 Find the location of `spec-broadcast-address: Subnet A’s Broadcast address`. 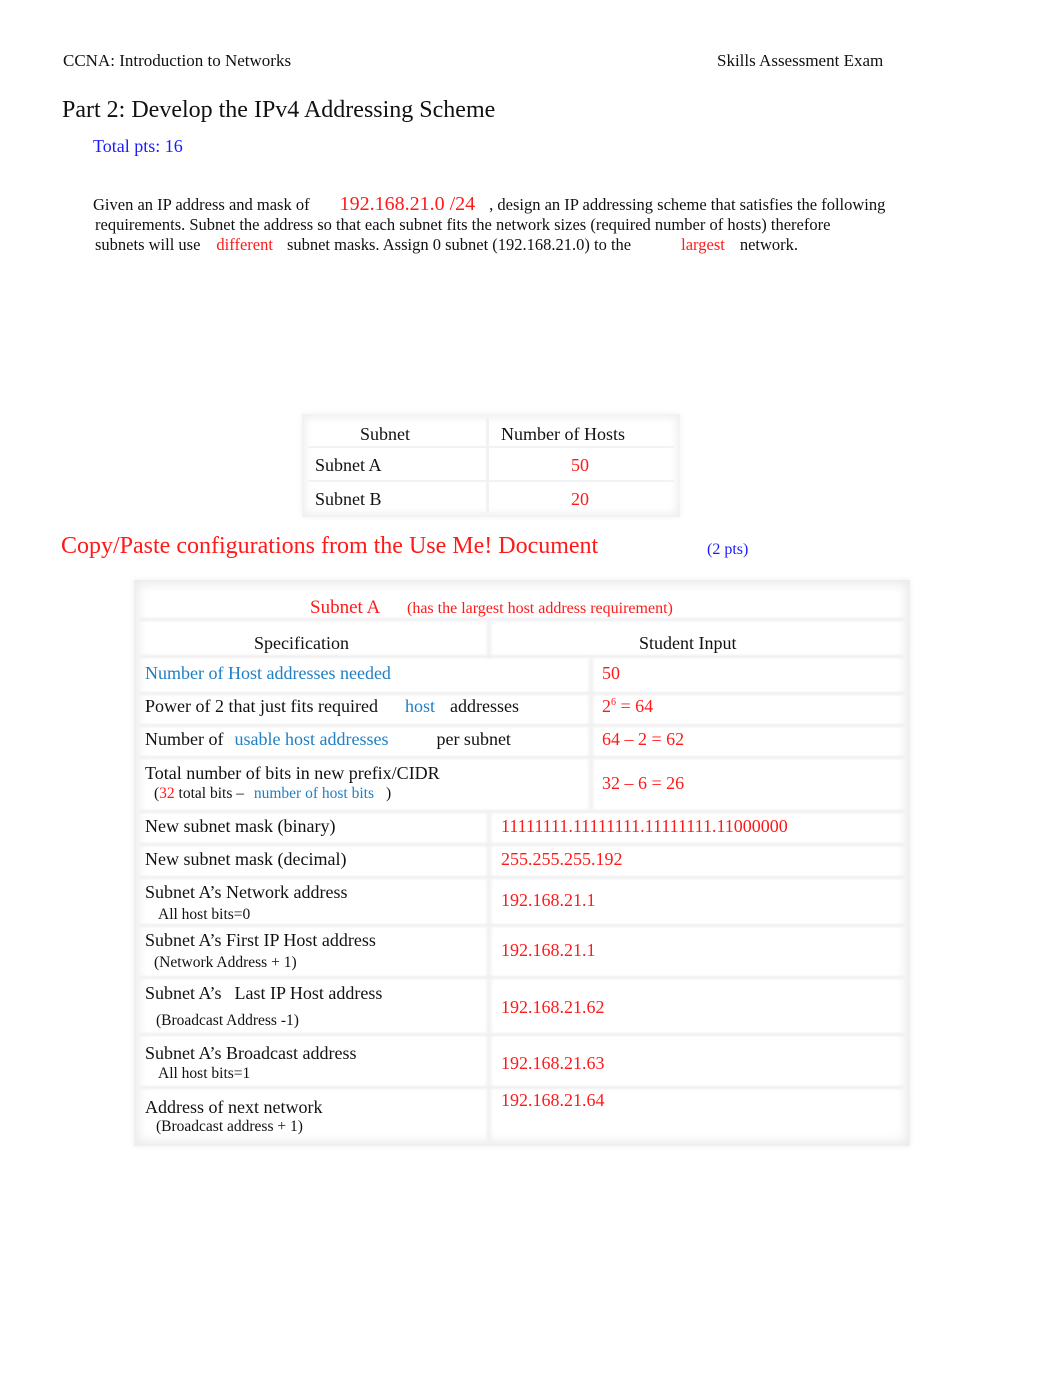

spec-broadcast-address: Subnet A’s Broadcast address is located at coordinates (251, 1053).